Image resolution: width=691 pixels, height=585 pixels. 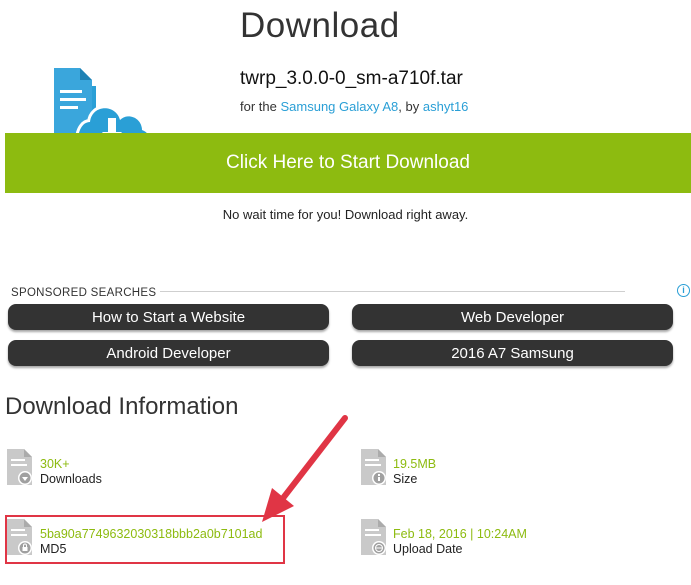 I want to click on upload-date-value: Feb 18, 2016 | 10:24AM, so click(x=460, y=534).